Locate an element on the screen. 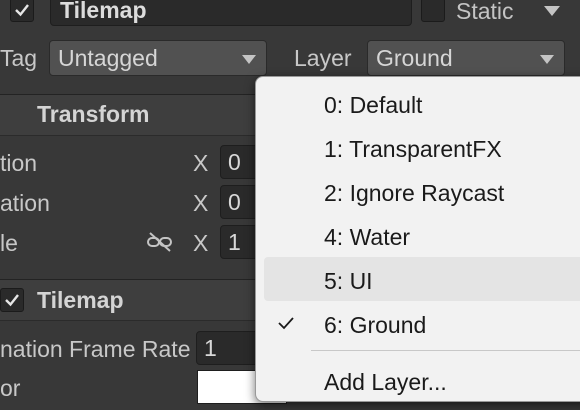  layer-value: Ground is located at coordinates (414, 58).